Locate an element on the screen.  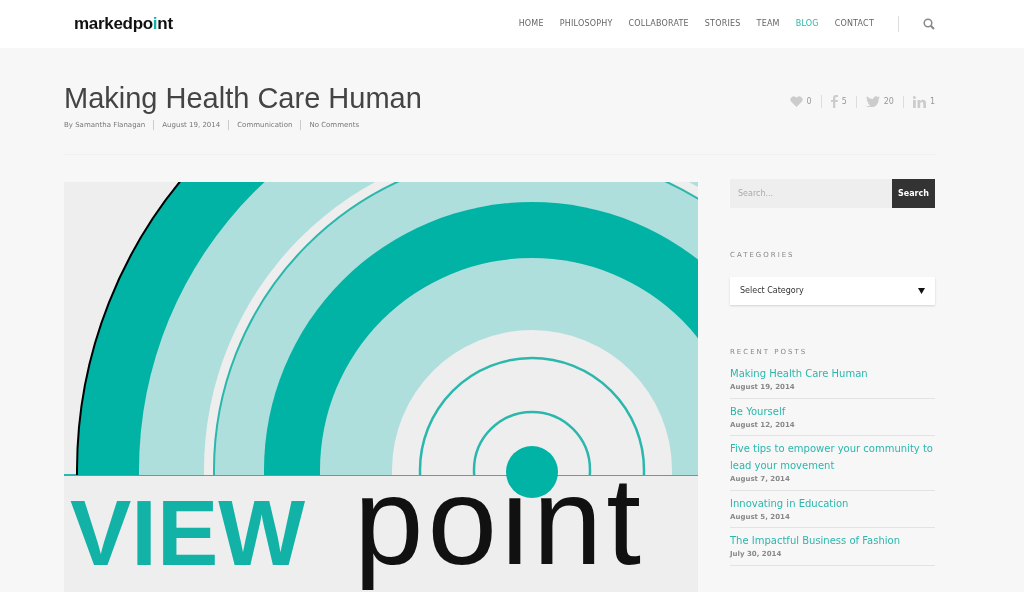
search-button: Search is located at coordinates (913, 193).